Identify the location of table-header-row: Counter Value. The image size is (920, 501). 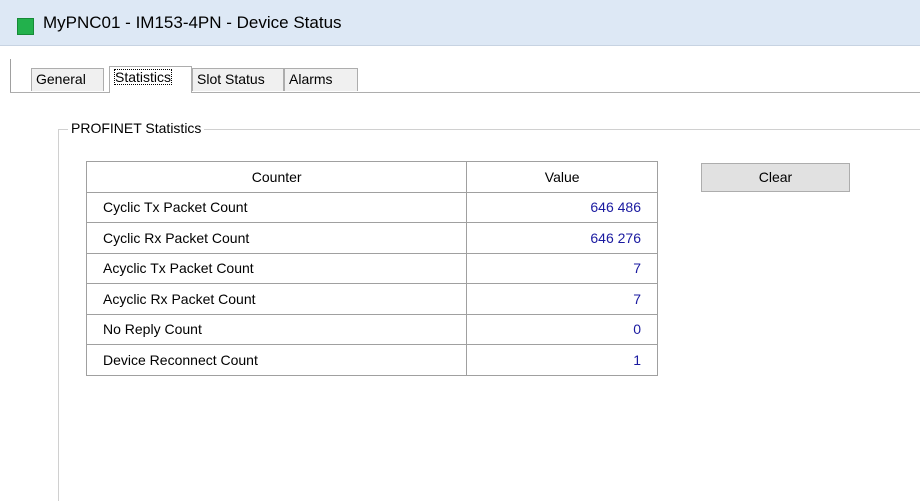
(371, 177).